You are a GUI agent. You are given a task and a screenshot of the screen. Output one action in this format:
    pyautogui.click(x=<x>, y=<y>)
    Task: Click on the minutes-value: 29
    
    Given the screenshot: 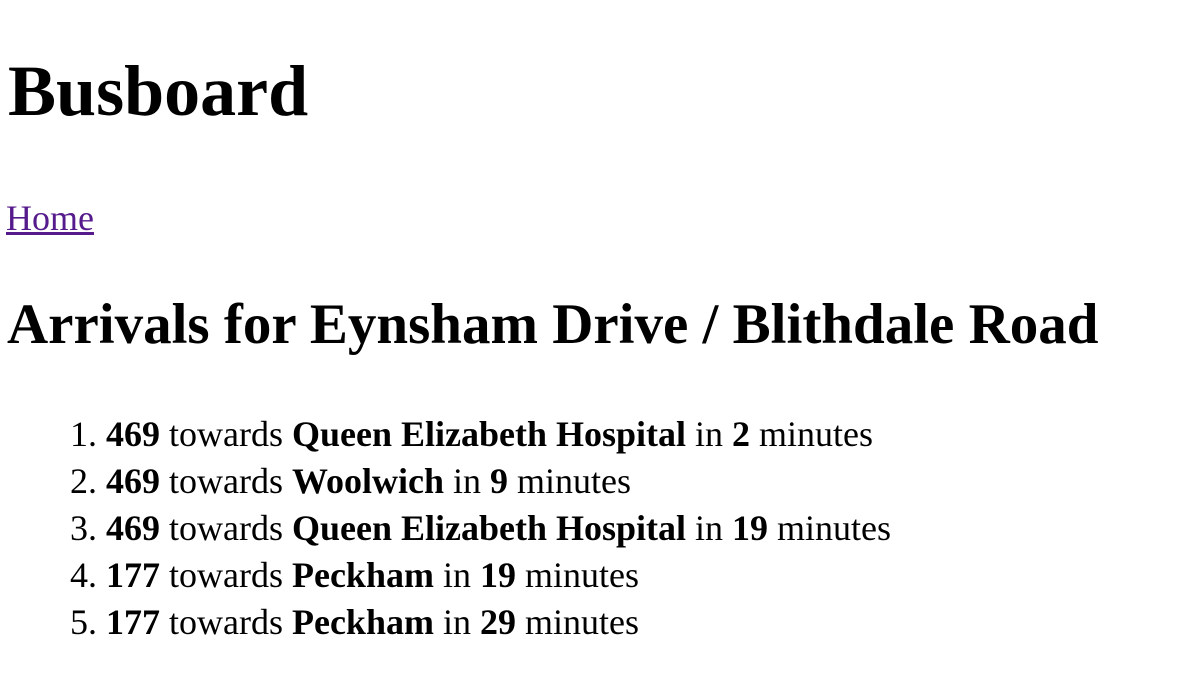 What is the action you would take?
    pyautogui.click(x=497, y=622)
    